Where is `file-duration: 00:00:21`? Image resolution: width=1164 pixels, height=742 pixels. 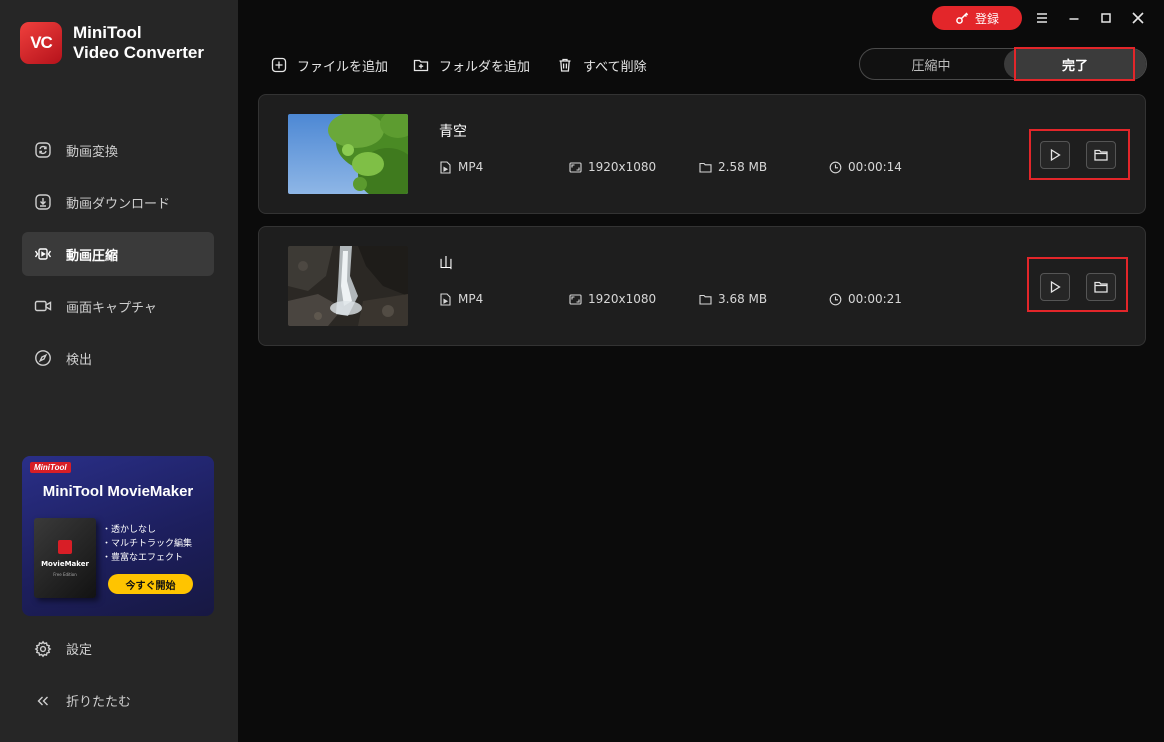
file-duration: 00:00:21 is located at coordinates (865, 299).